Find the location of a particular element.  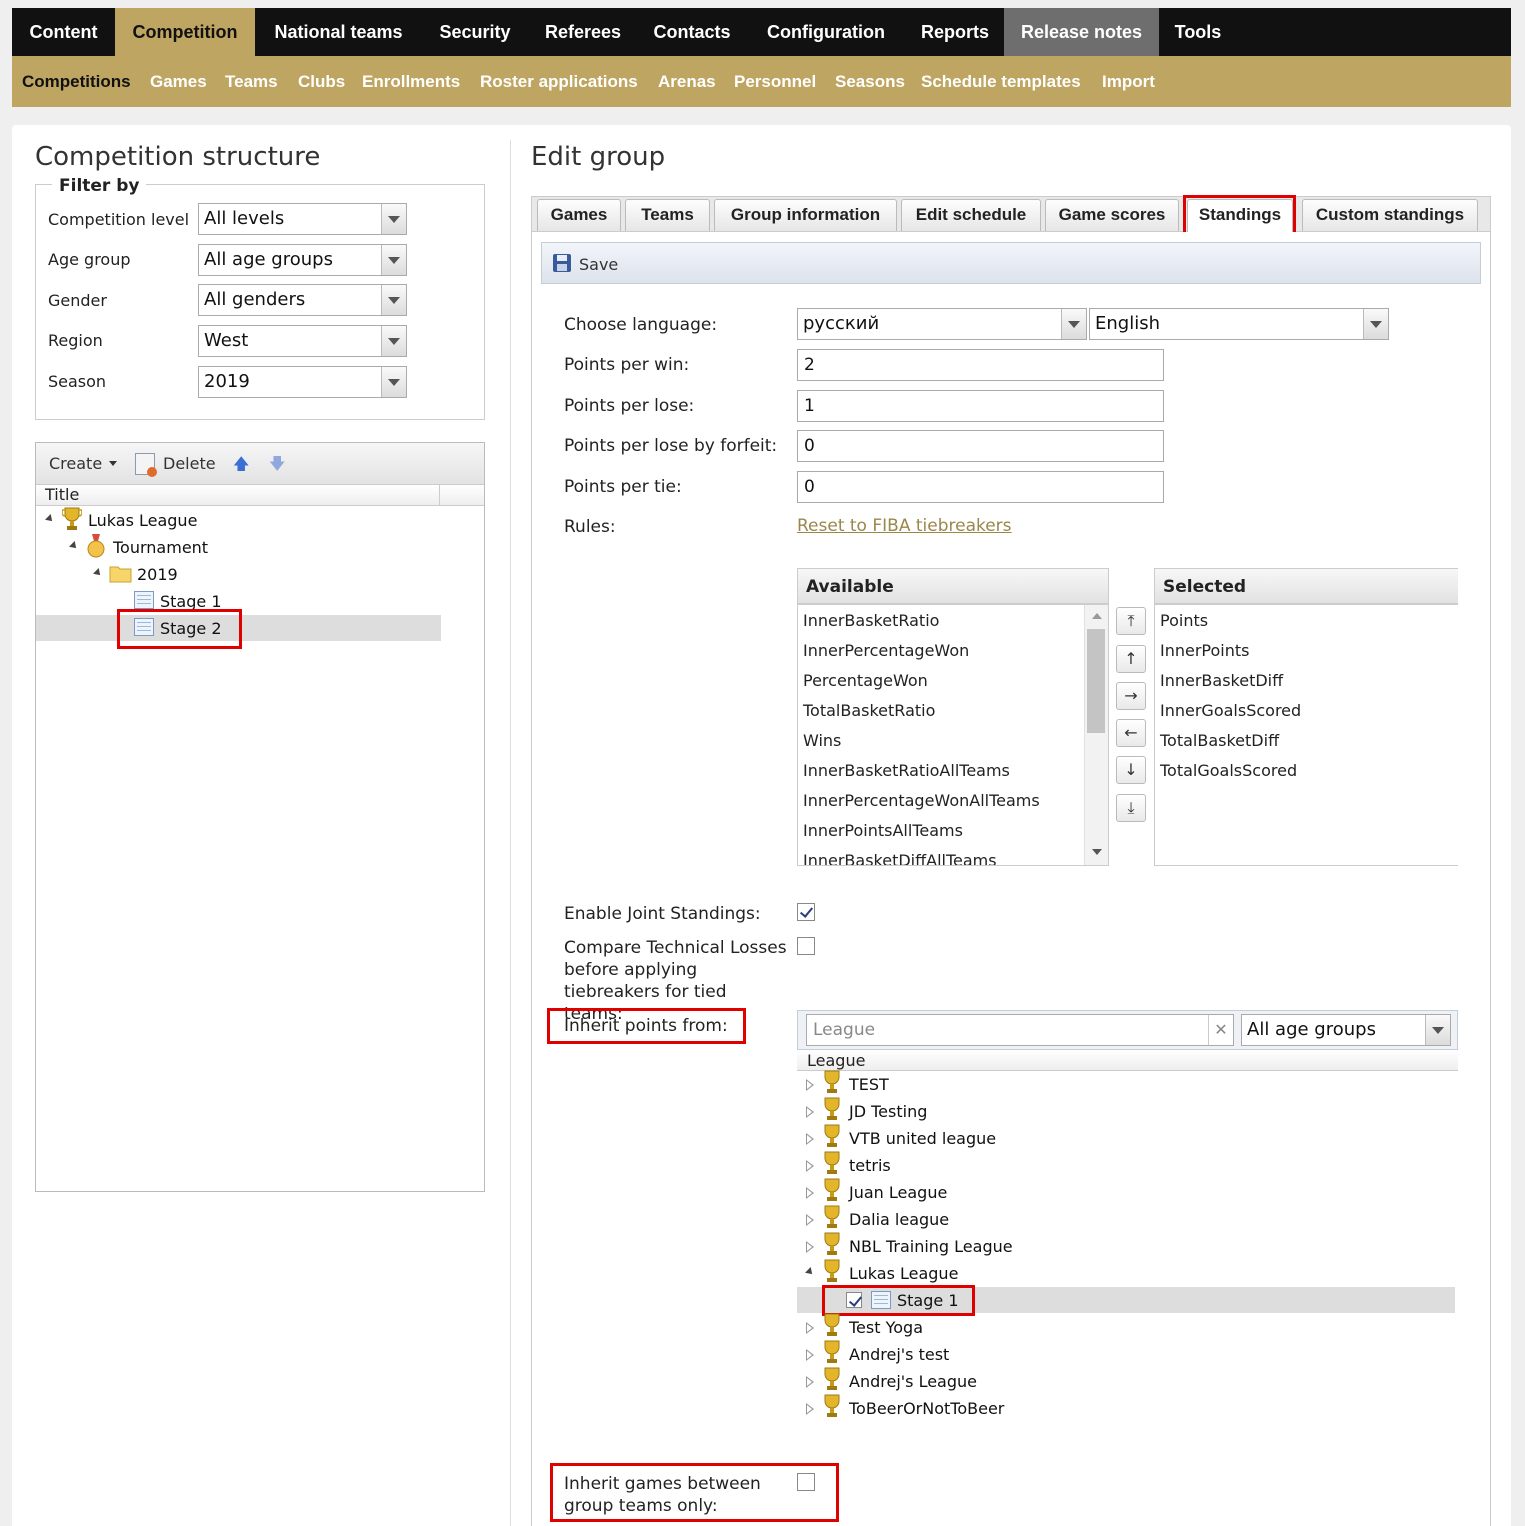

league-item-test: TEST is located at coordinates (869, 1084).